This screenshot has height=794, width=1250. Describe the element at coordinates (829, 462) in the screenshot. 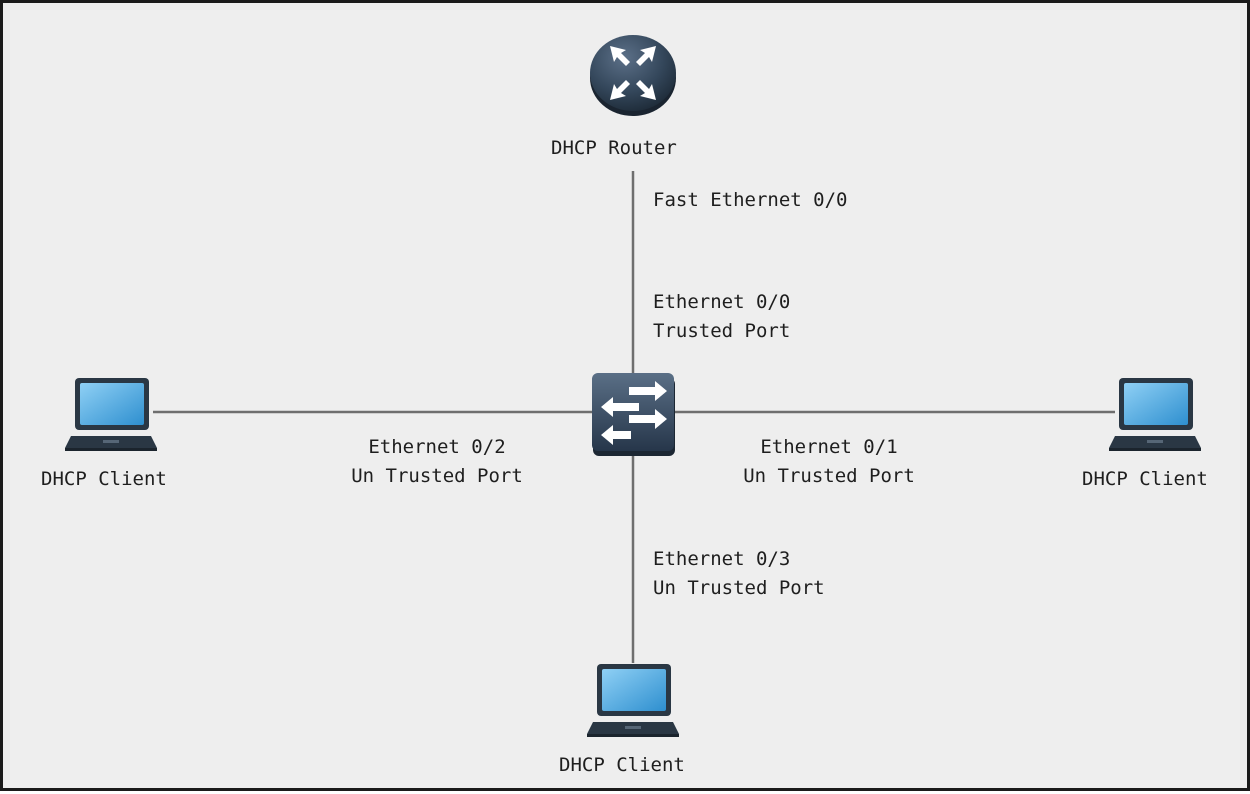

I see `port-e0-1-label: Ethernet 0/1 Un Trusted Port` at that location.